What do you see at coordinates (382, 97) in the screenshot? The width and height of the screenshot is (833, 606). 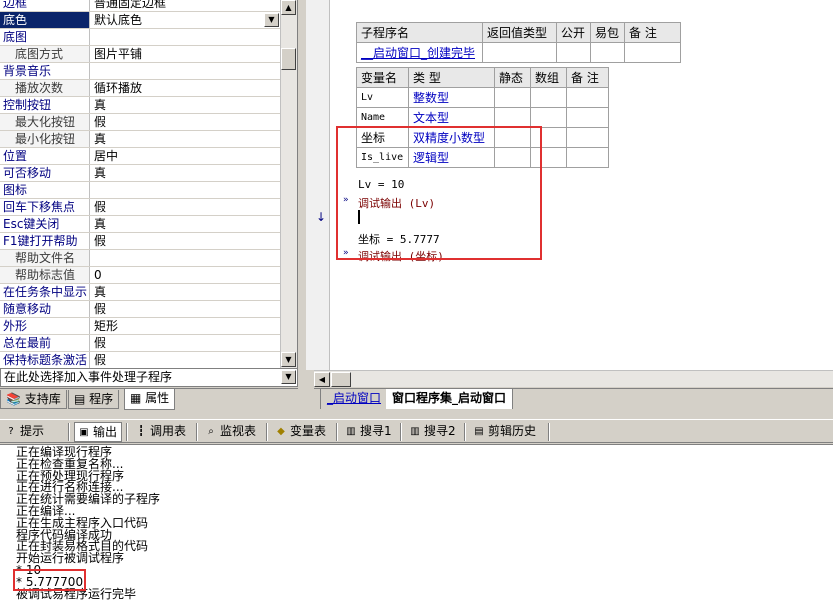 I see `var-name-cell: Lv` at bounding box center [382, 97].